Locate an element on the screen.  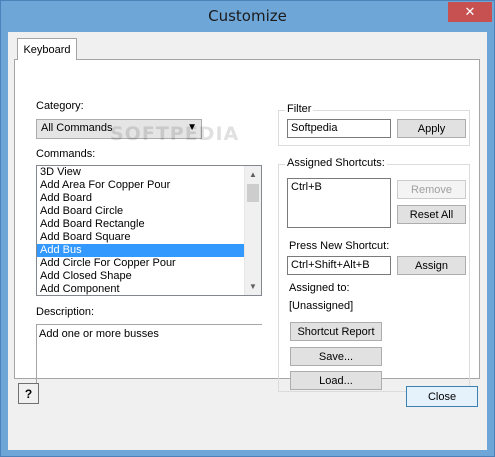
commands-label: Commands: is located at coordinates (66, 154).